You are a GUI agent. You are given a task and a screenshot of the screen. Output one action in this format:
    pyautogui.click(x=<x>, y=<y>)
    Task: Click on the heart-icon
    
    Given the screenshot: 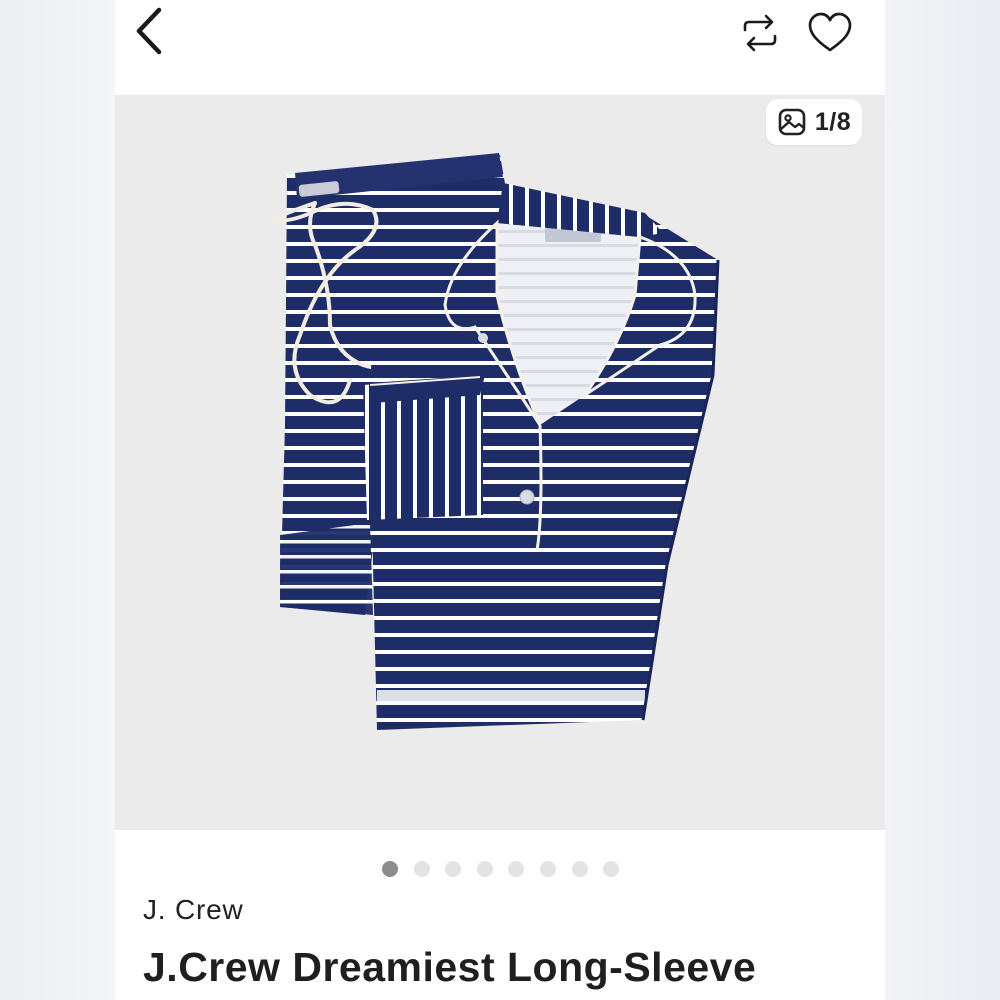 What is the action you would take?
    pyautogui.click(x=830, y=32)
    